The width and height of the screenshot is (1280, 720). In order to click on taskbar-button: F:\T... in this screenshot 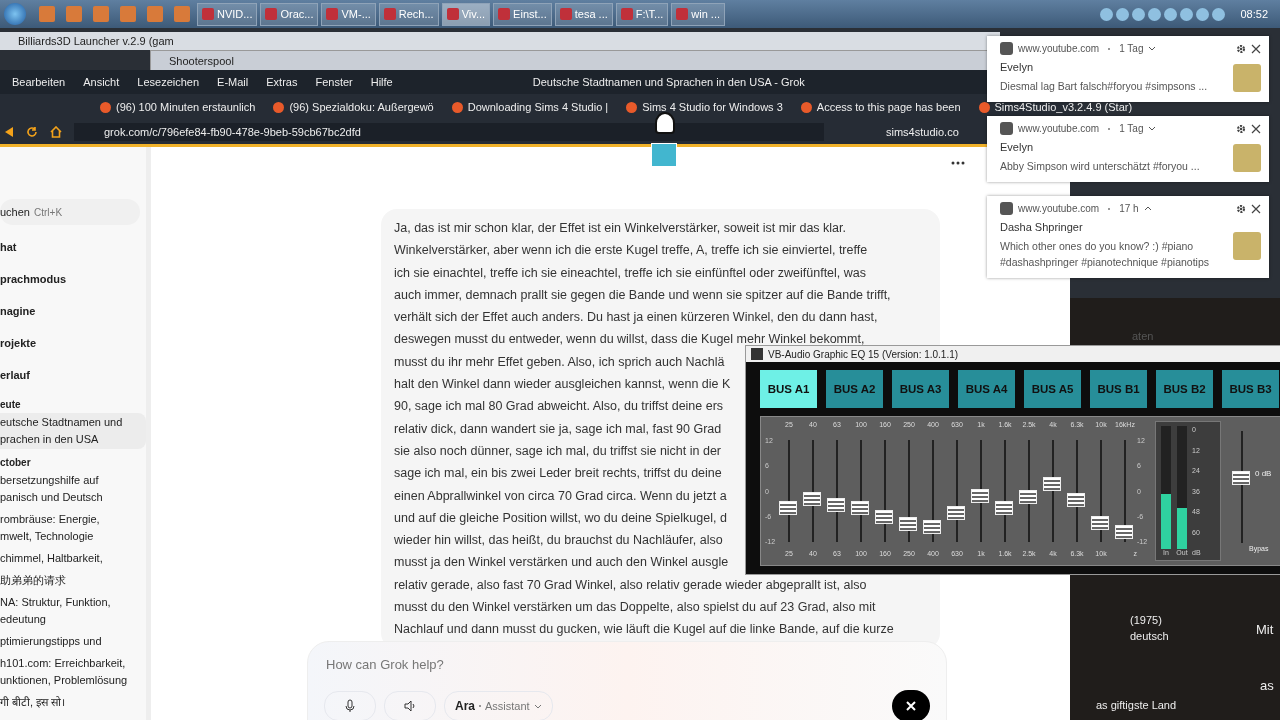, I will do `click(642, 14)`.